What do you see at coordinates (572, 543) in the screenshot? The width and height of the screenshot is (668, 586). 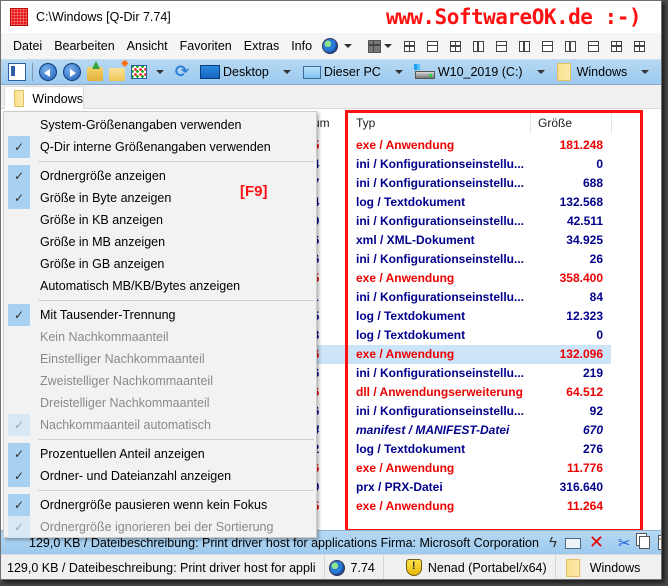 I see `properties-button` at bounding box center [572, 543].